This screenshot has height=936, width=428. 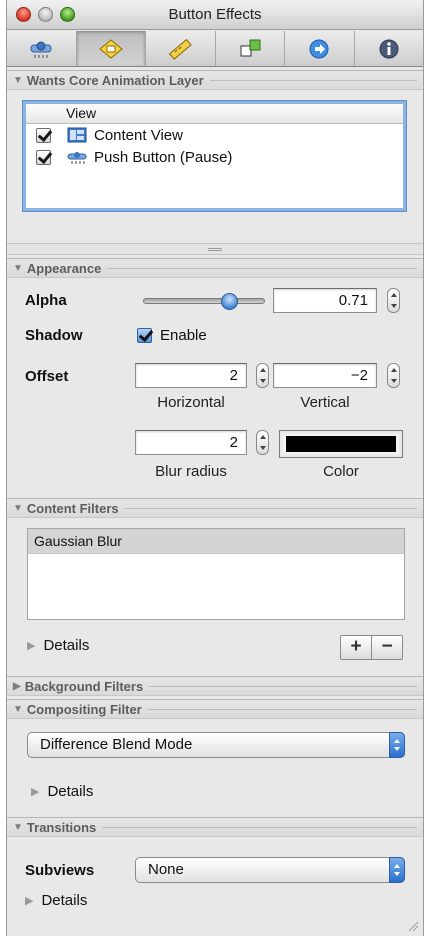 I want to click on horizontal-label: Horizontal, so click(x=191, y=402).